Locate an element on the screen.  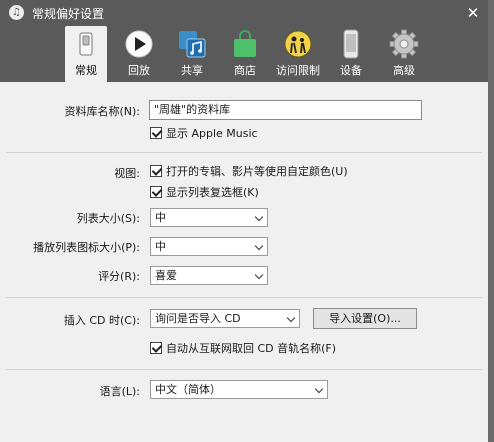
checkbox-label: 显示 Apple Music is located at coordinates (212, 133).